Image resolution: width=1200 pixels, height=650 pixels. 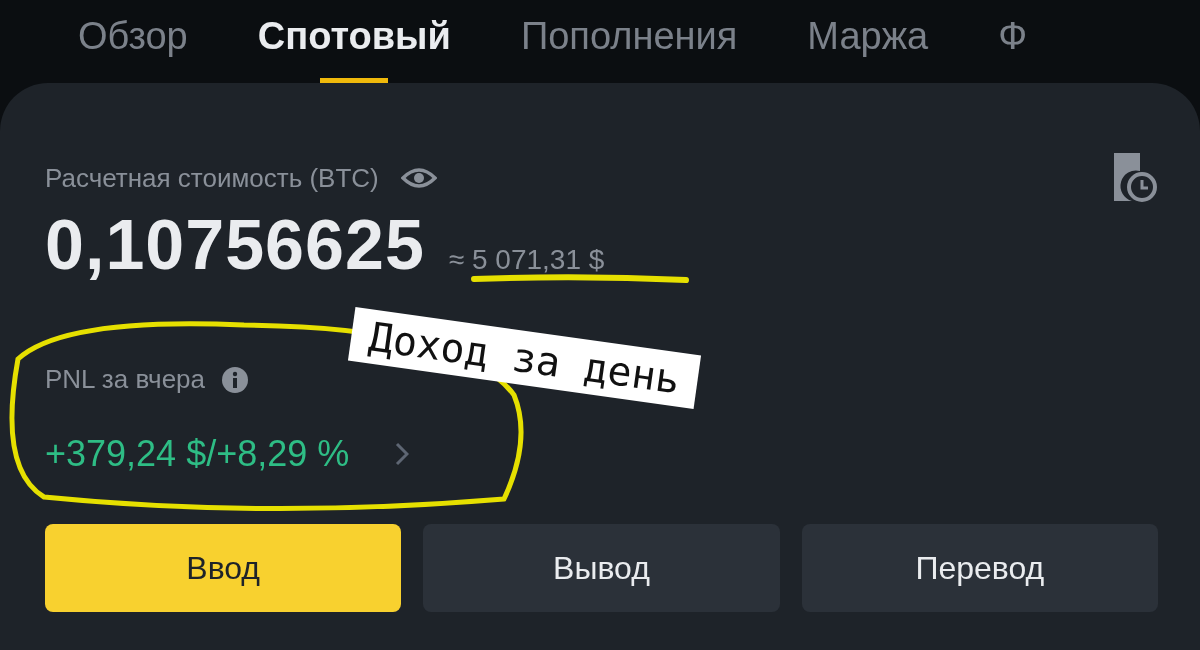 What do you see at coordinates (133, 36) in the screenshot?
I see `tab: Обзор` at bounding box center [133, 36].